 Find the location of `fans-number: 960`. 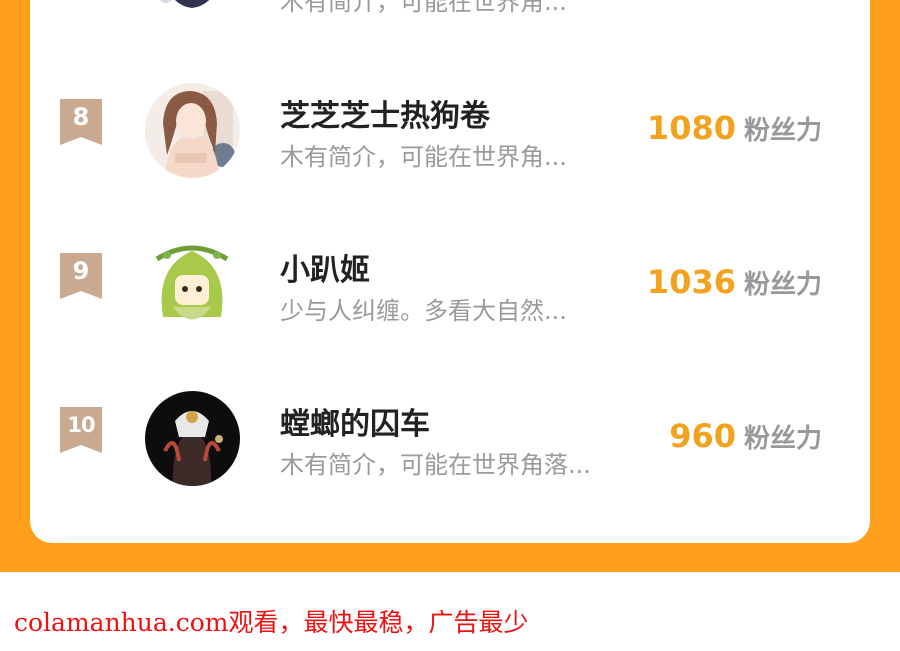

fans-number: 960 is located at coordinates (702, 436).